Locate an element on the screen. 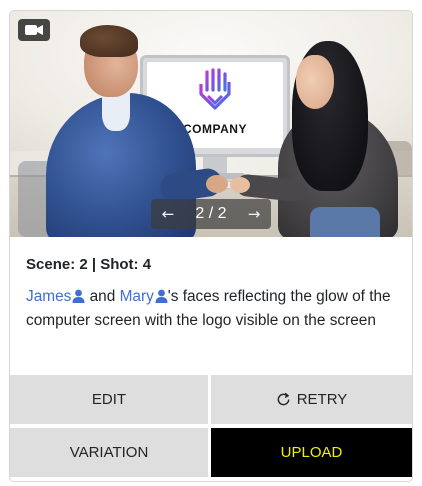  image-pager: ← 2 / 2 → is located at coordinates (211, 214).